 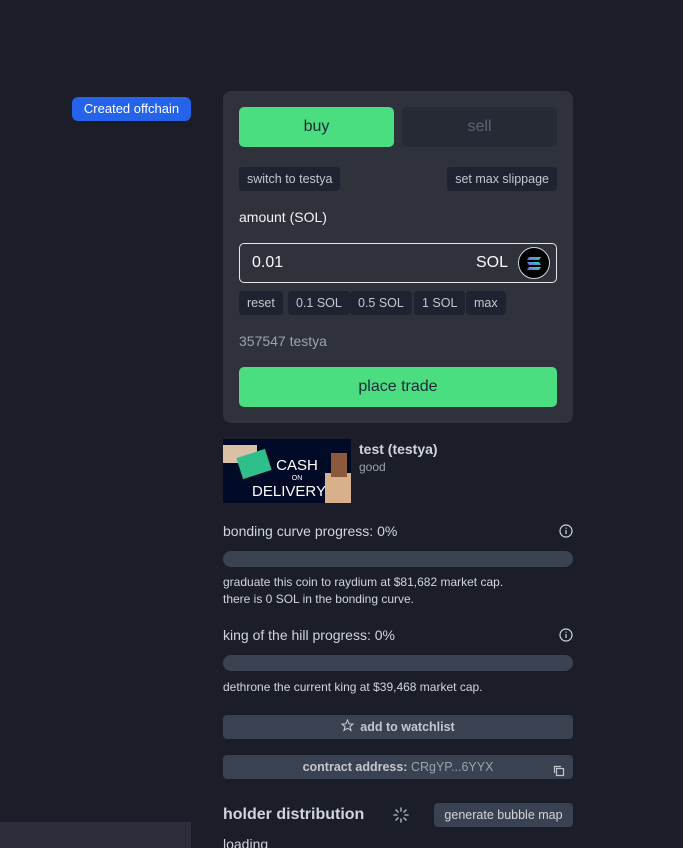 I want to click on add-to-watchlist-button: add to watchlist, so click(x=398, y=727).